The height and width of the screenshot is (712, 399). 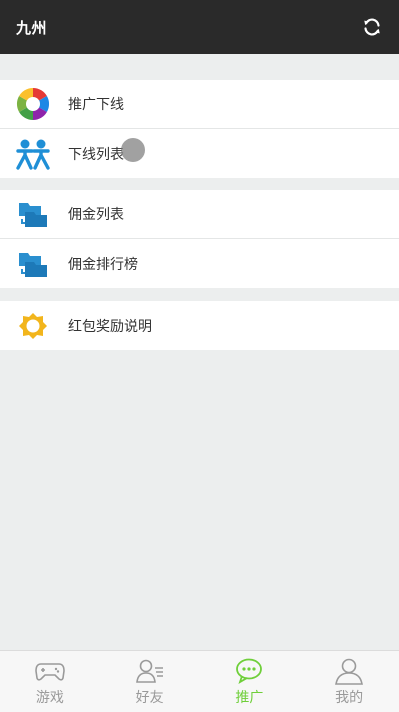 I want to click on tab-promote: 推广, so click(x=250, y=681).